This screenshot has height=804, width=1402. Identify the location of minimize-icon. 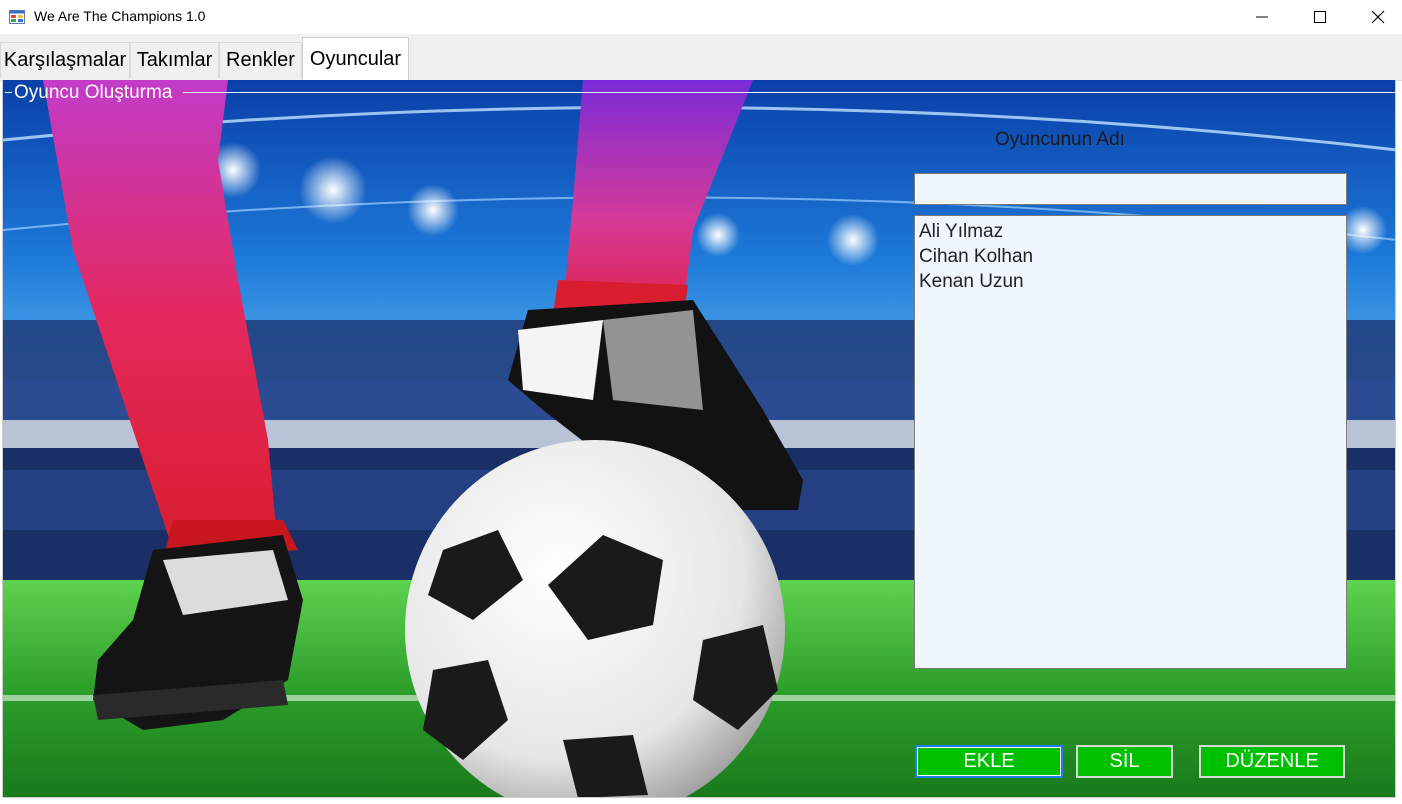
(1262, 17).